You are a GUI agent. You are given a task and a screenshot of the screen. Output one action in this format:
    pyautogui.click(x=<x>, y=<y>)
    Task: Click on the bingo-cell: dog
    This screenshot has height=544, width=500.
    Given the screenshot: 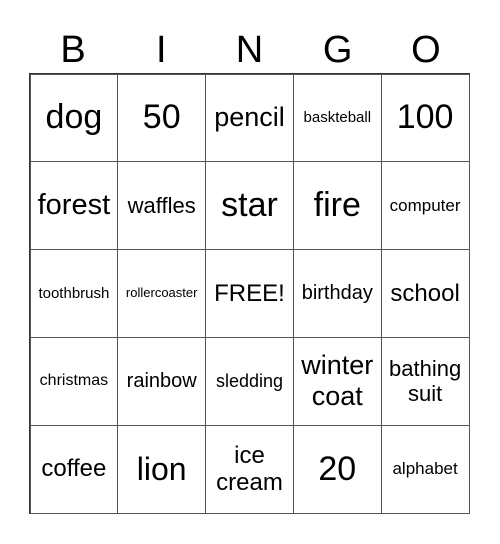 What is the action you would take?
    pyautogui.click(x=74, y=118)
    